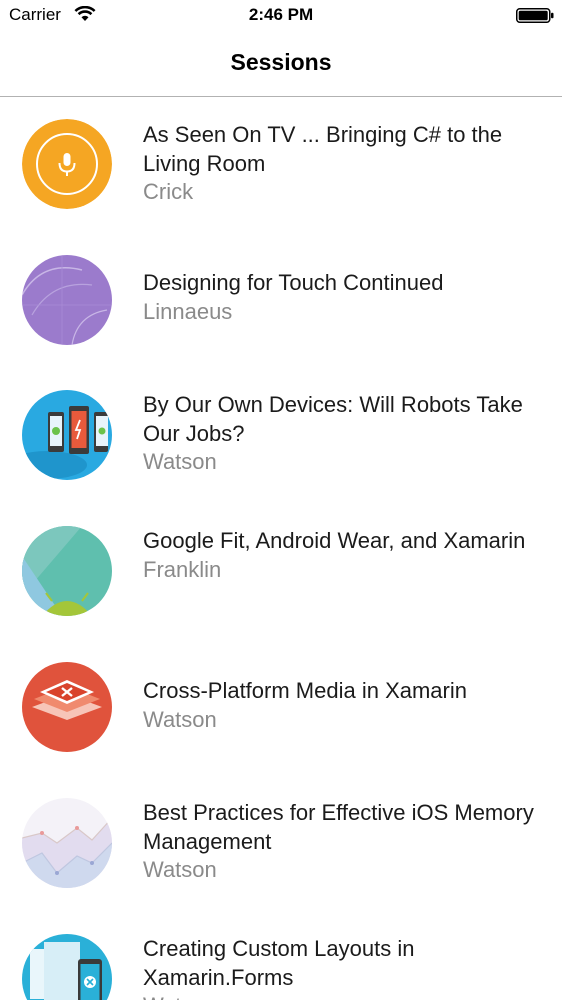  I want to click on battery-full-icon, so click(535, 15).